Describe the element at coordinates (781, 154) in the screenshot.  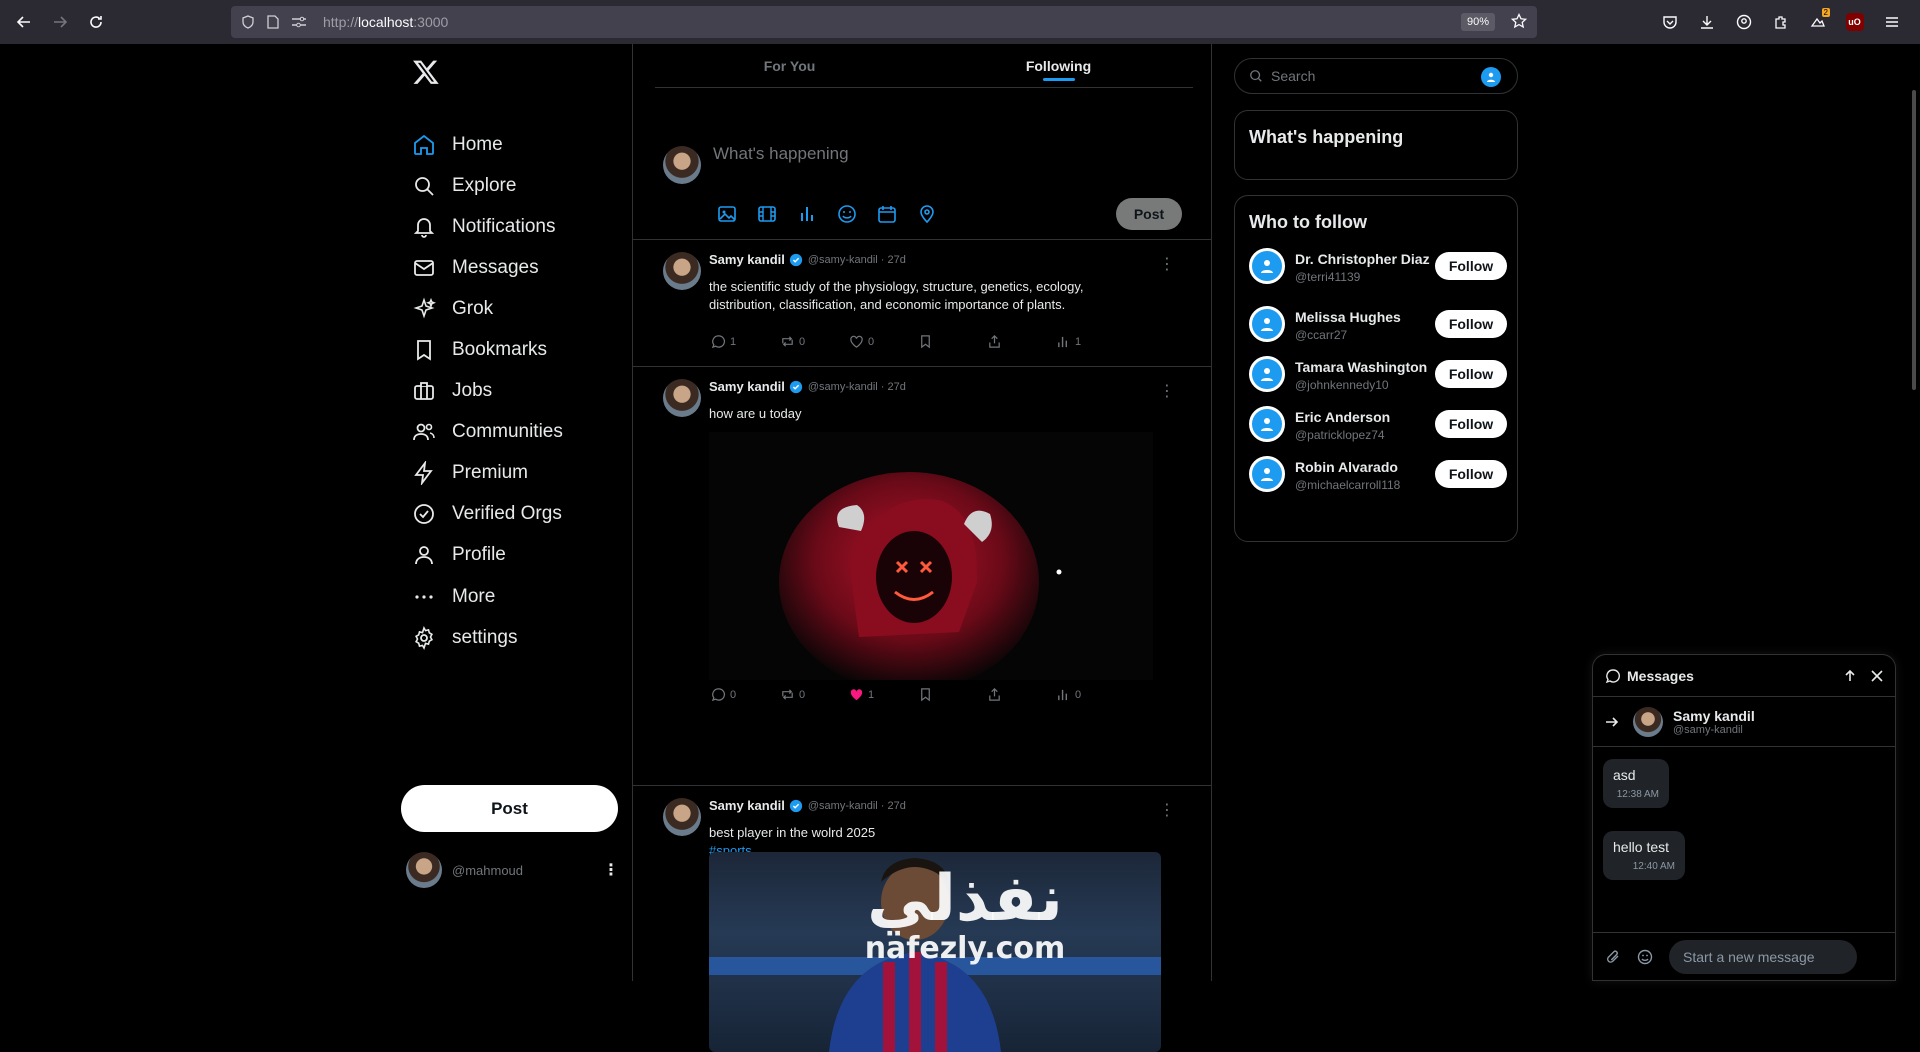
I see `compose-input: What's happening` at that location.